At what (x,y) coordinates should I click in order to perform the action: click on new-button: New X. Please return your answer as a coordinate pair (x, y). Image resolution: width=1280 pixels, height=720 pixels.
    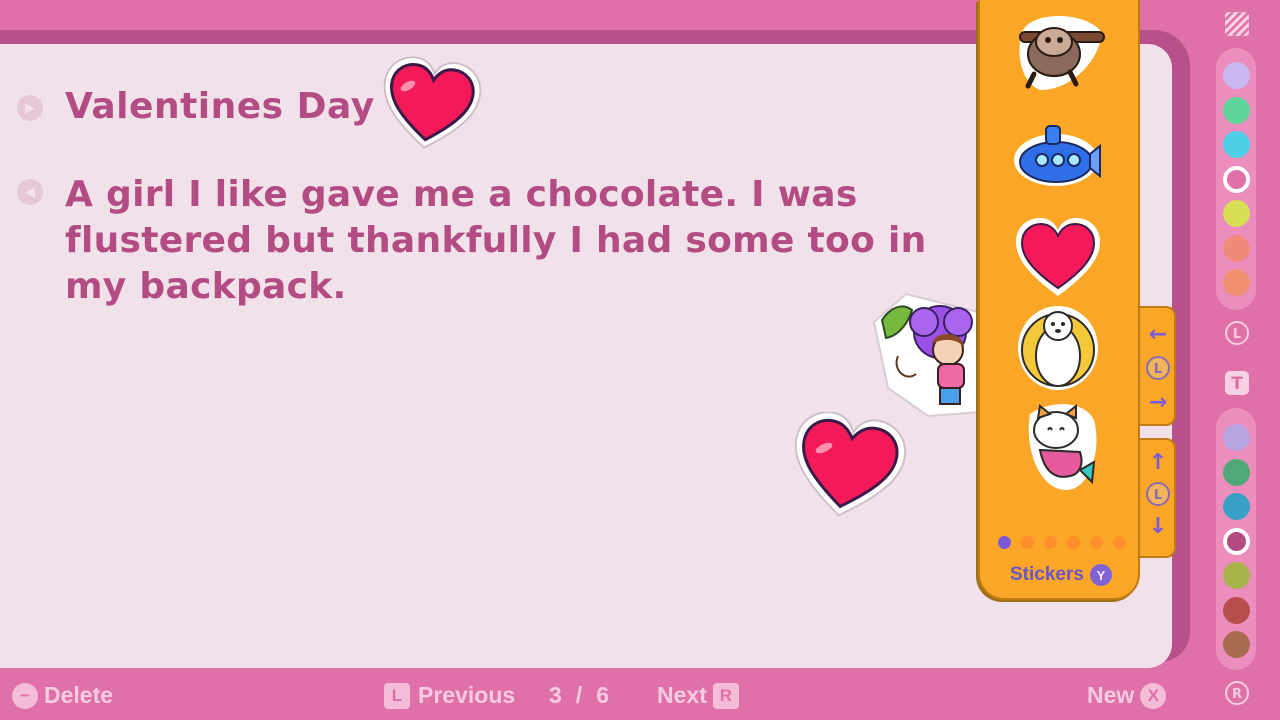
    Looking at the image, I should click on (1127, 695).